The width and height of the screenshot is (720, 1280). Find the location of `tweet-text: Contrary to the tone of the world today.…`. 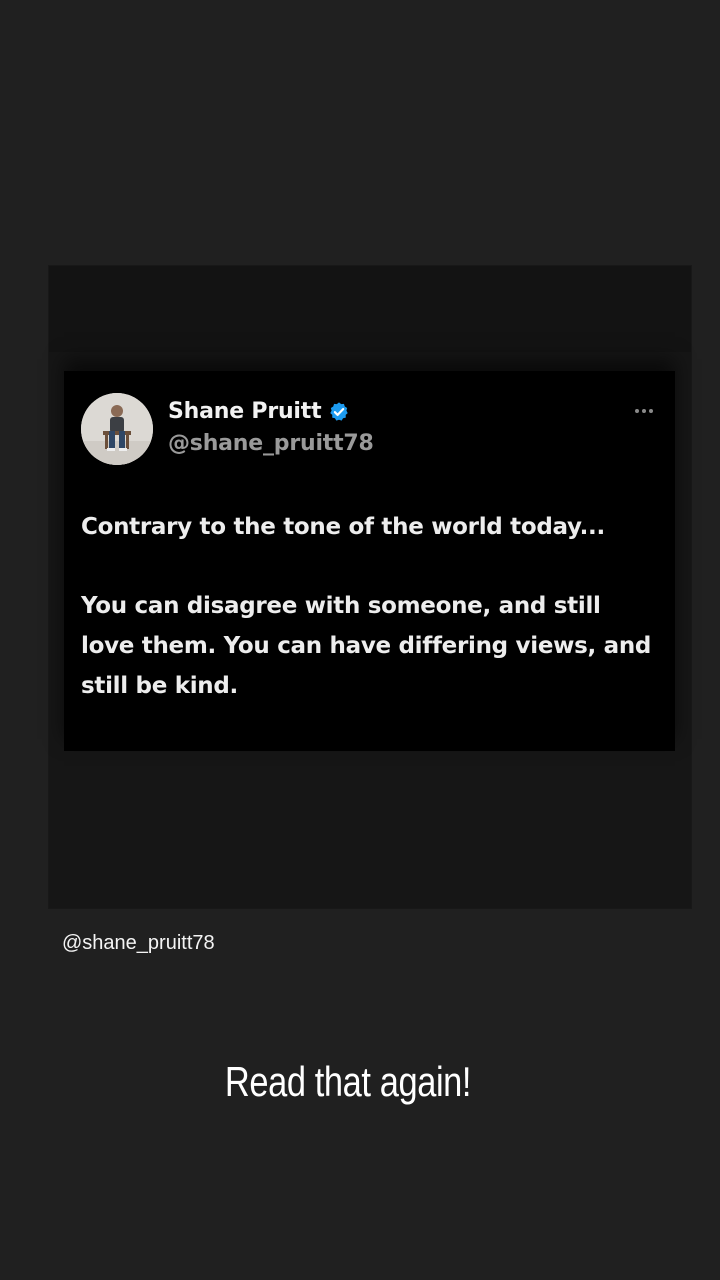

tweet-text: Contrary to the tone of the world today.… is located at coordinates (371, 606).